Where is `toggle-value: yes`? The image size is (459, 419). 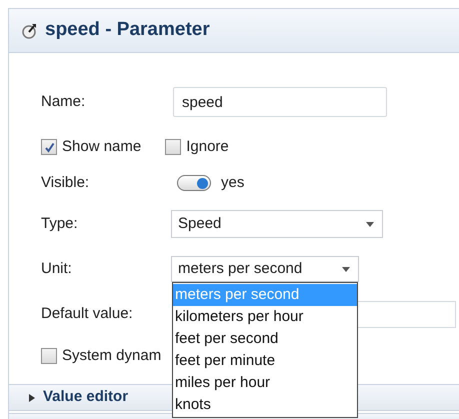
toggle-value: yes is located at coordinates (232, 182).